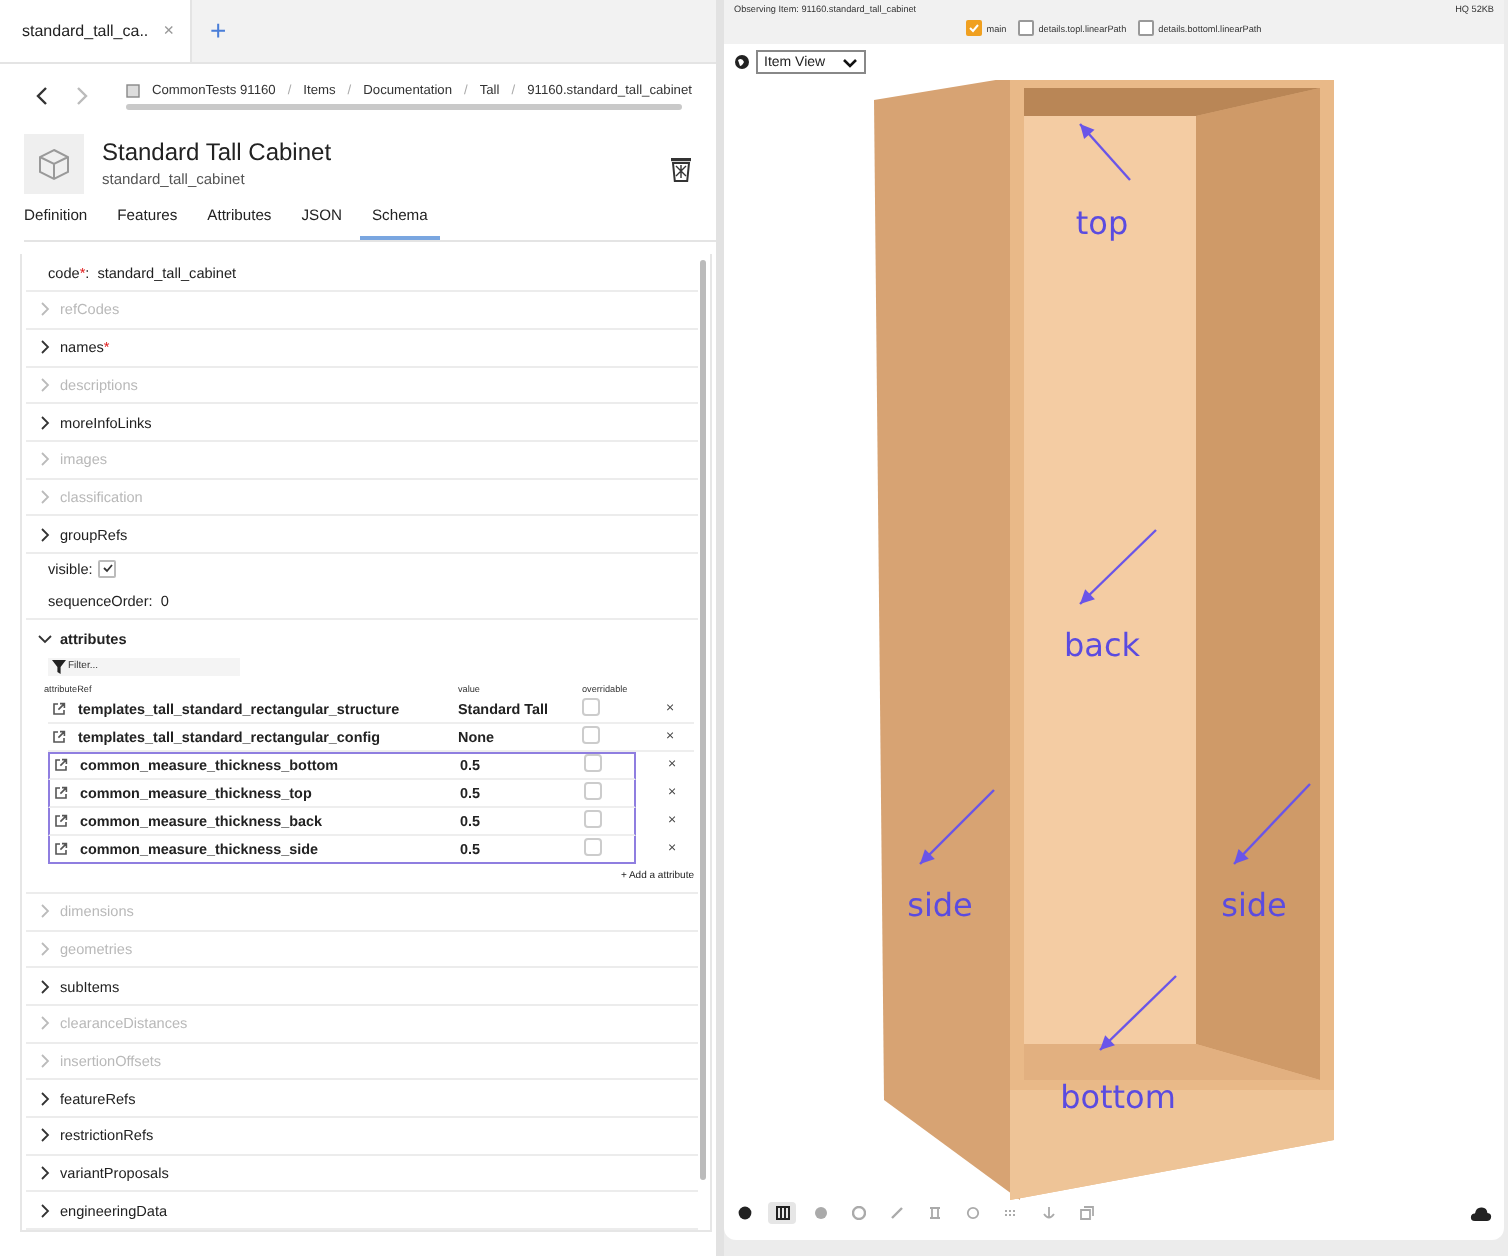 The height and width of the screenshot is (1256, 1508). I want to click on forward-icon, so click(82, 95).